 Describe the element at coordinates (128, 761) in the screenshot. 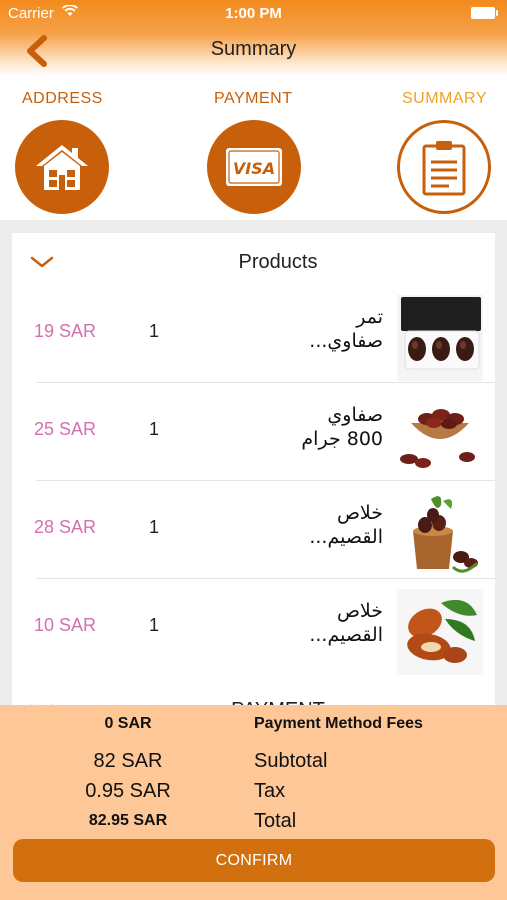

I see `subtotal-value: 82 SAR` at that location.